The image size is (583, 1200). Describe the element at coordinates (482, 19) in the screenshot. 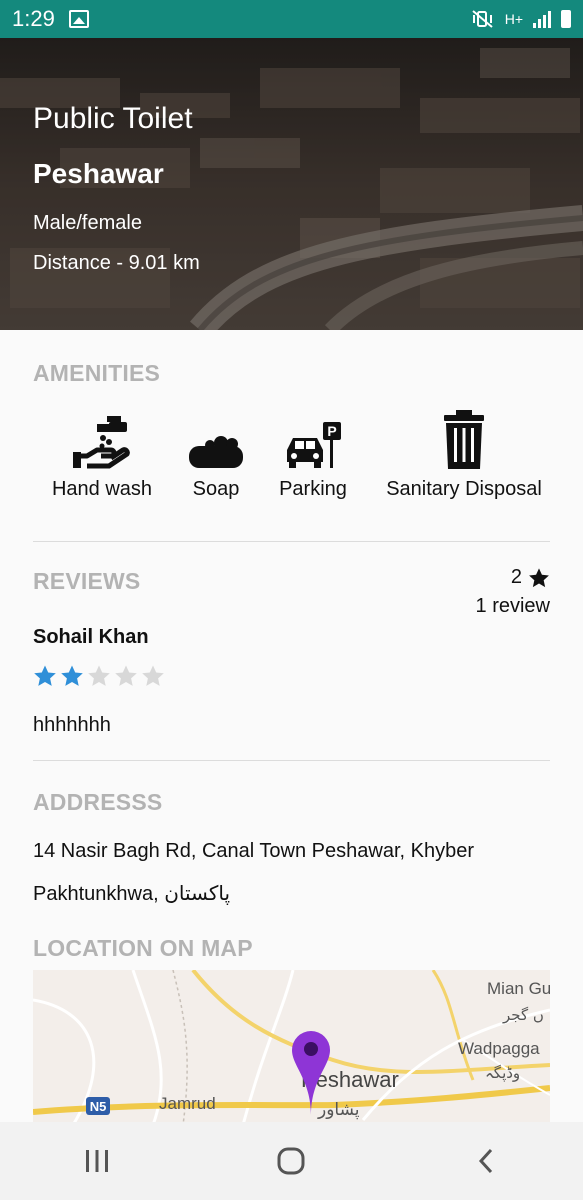

I see `mute-vibrate-icon` at that location.